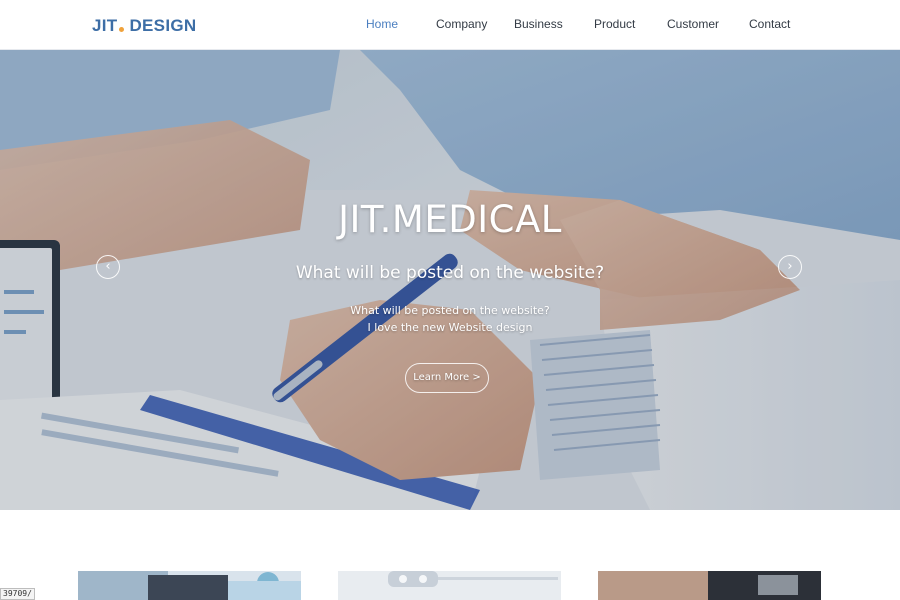 This screenshot has height=600, width=900. I want to click on nav-business: Business, so click(538, 24).